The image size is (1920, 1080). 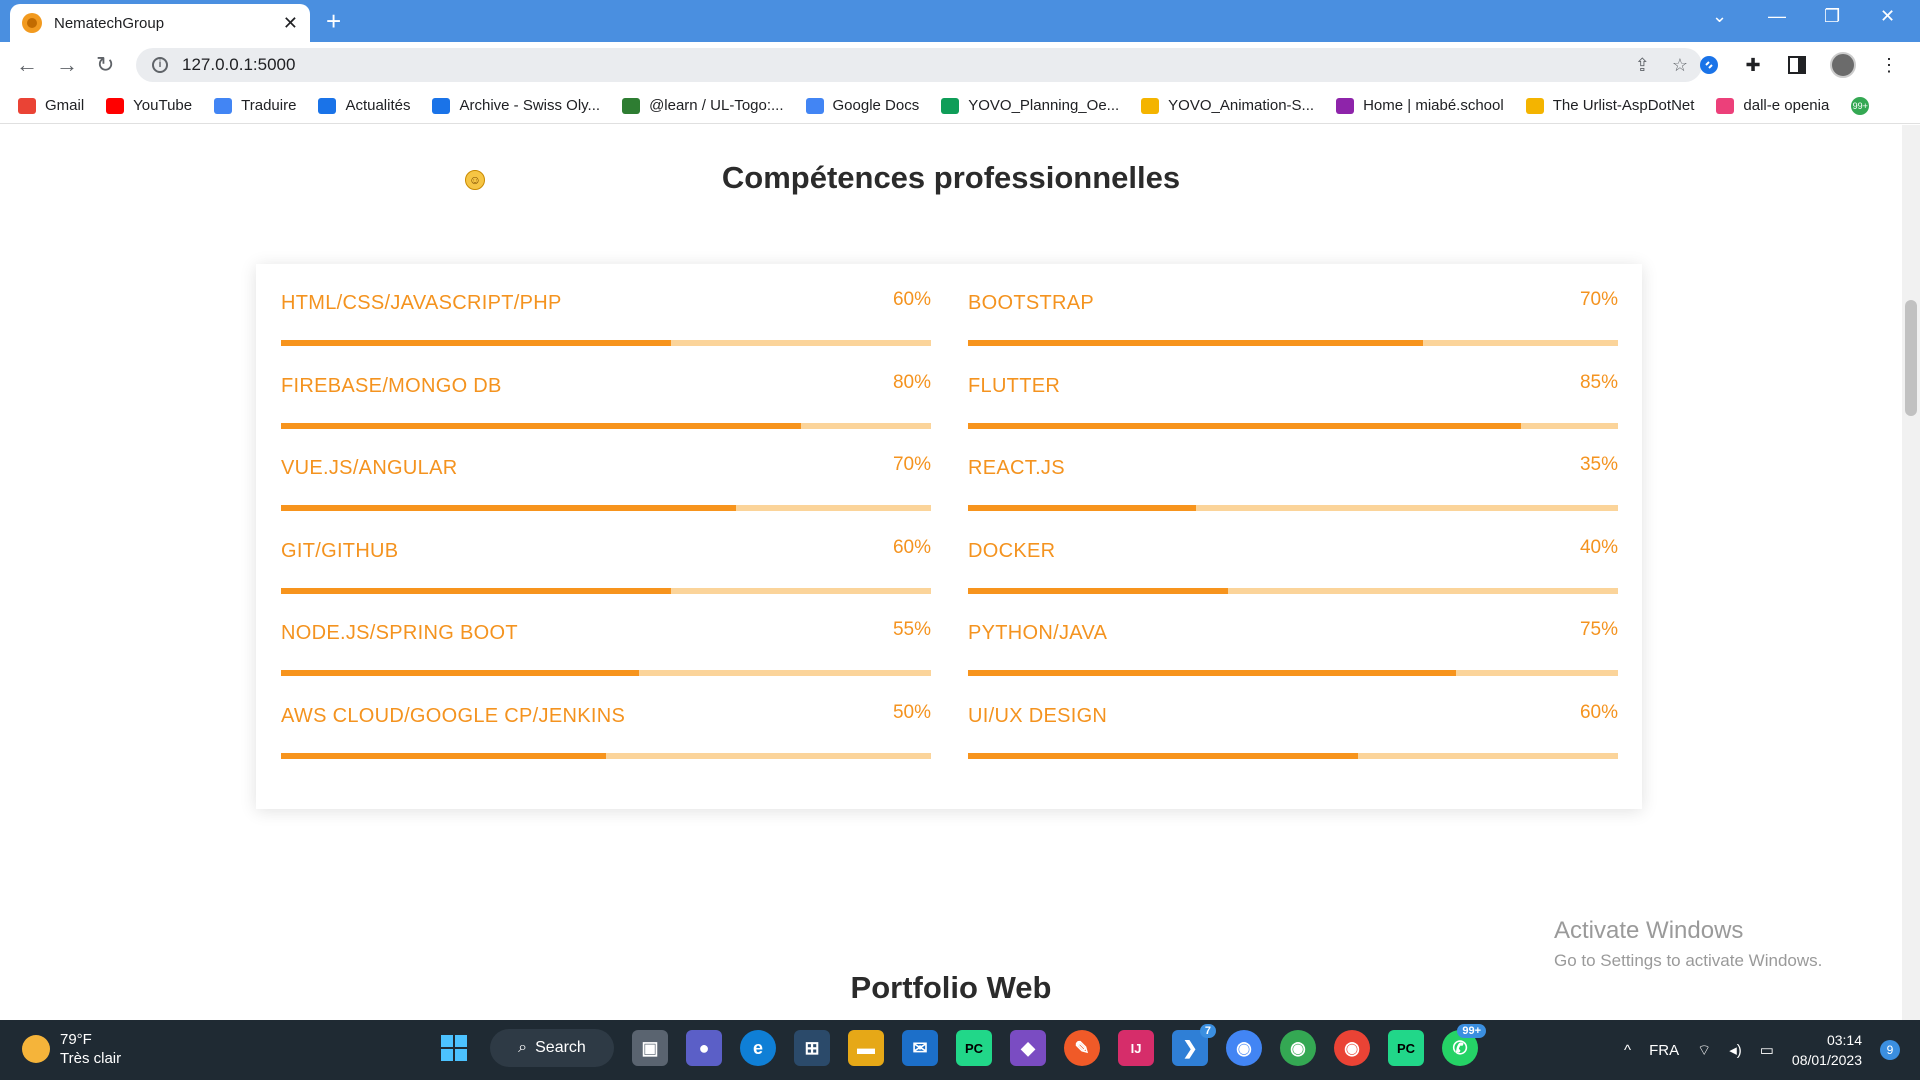 What do you see at coordinates (399, 633) in the screenshot?
I see `skill-name: NODE.JS/SPRING BOOT` at bounding box center [399, 633].